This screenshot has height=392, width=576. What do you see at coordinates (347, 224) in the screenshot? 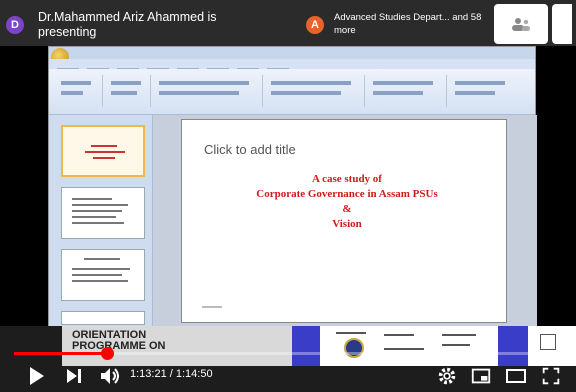
I see `slide-line: Vision` at bounding box center [347, 224].